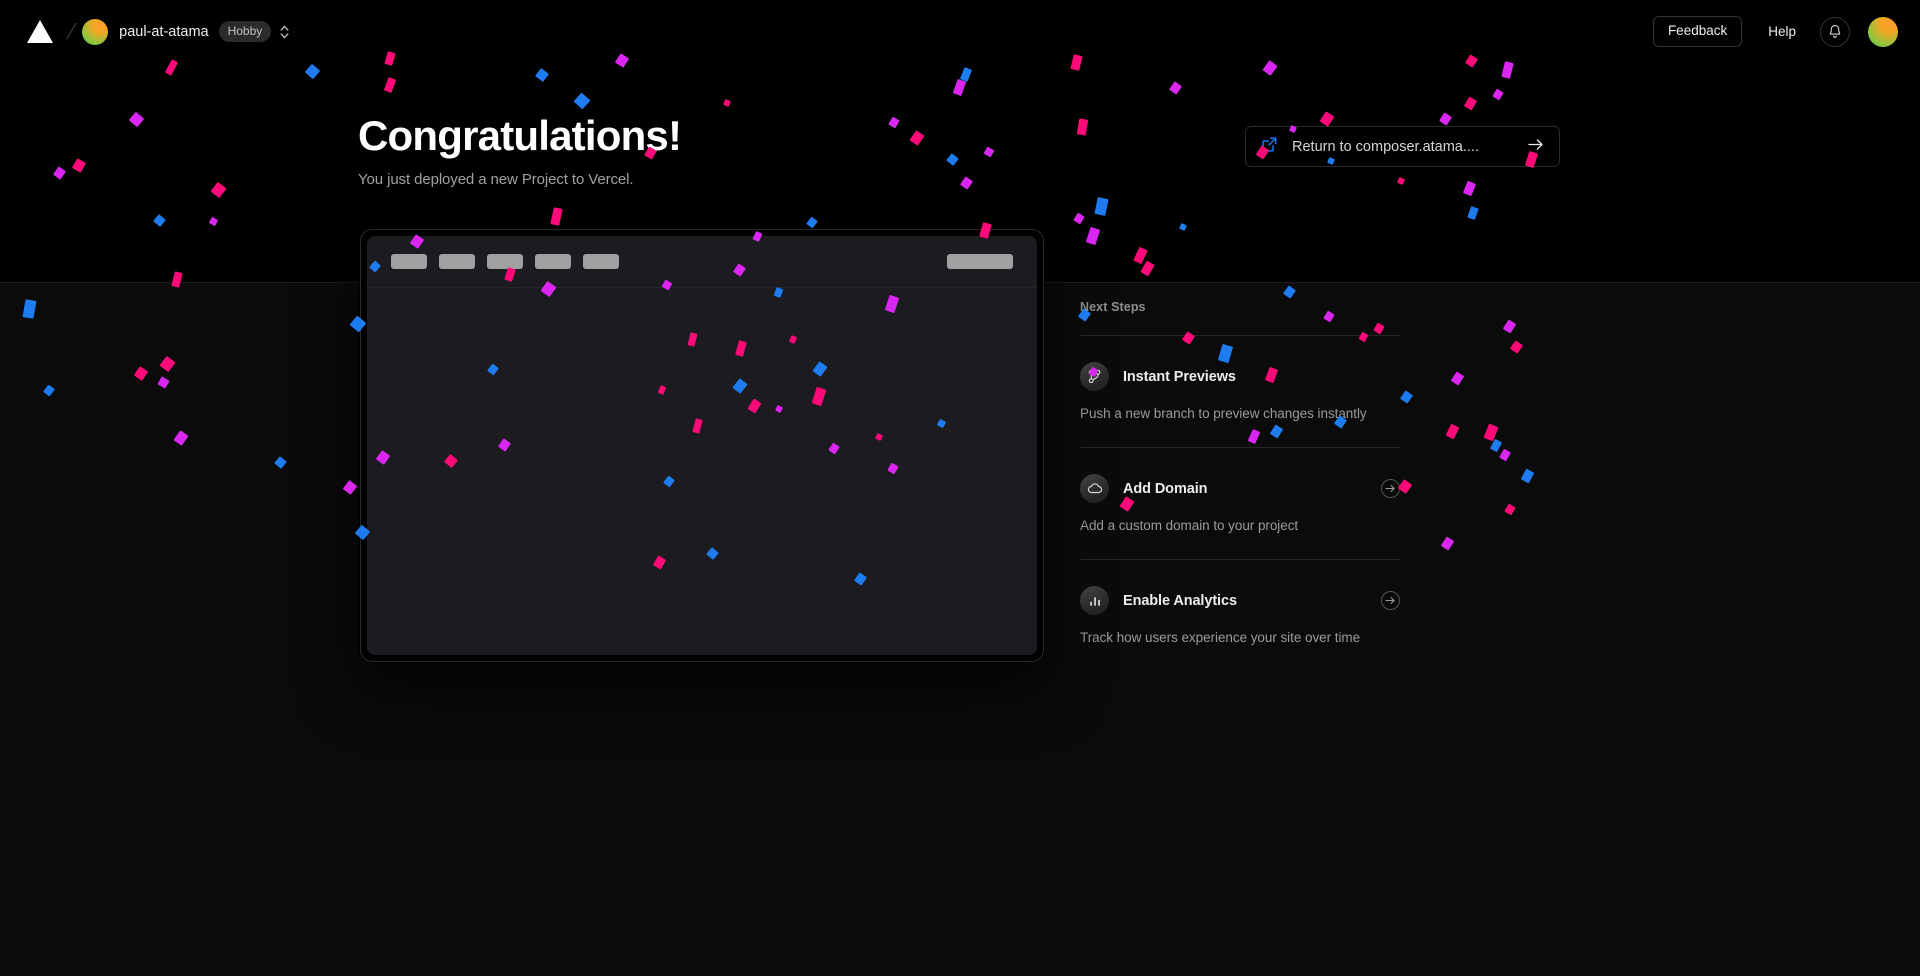 The width and height of the screenshot is (1920, 976). What do you see at coordinates (1094, 600) in the screenshot?
I see `bar-chart-icon` at bounding box center [1094, 600].